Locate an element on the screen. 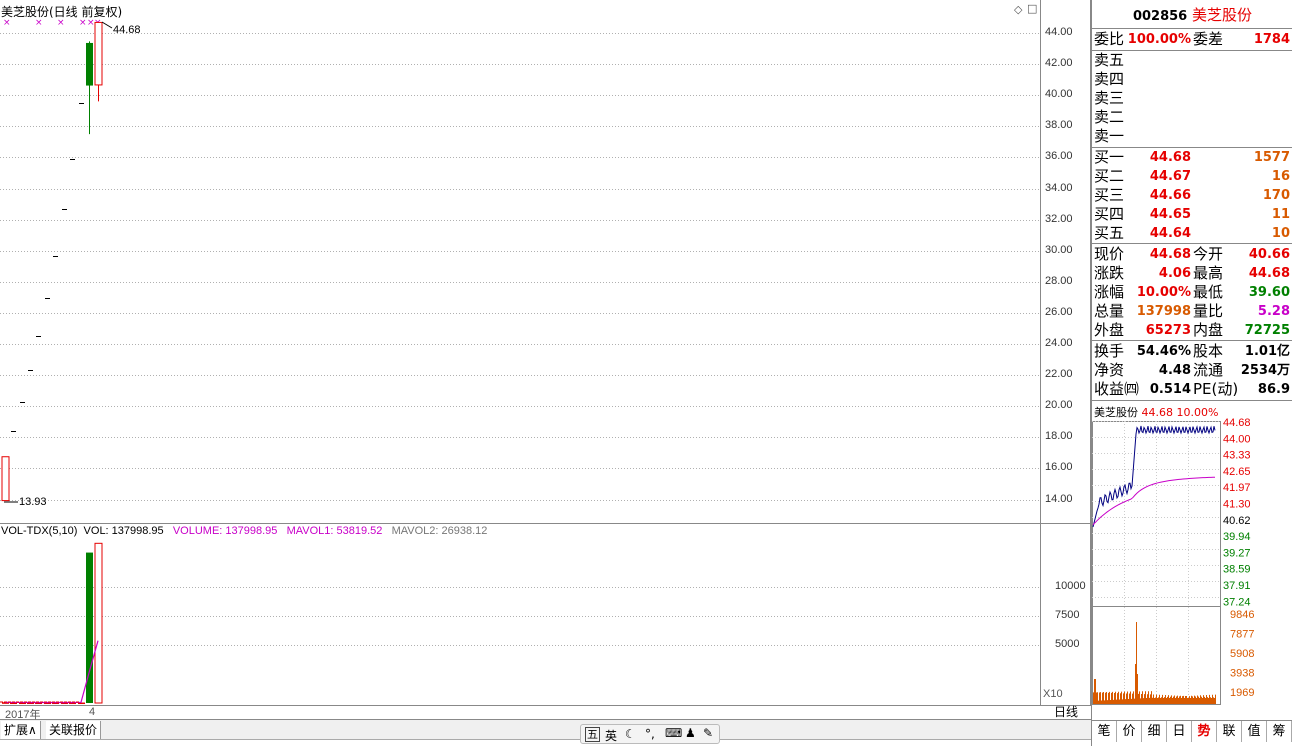 This screenshot has height=746, width=1292. stat-value: 44.68 is located at coordinates (1269, 273).